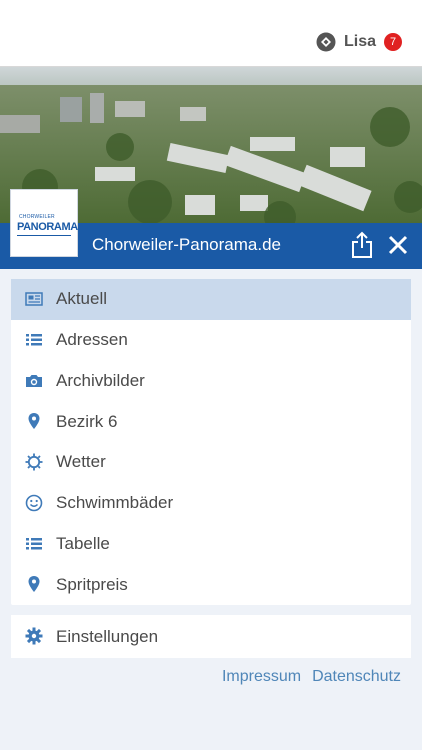 This screenshot has width=422, height=750. I want to click on datenschutz-link: Datenschutz, so click(356, 677).